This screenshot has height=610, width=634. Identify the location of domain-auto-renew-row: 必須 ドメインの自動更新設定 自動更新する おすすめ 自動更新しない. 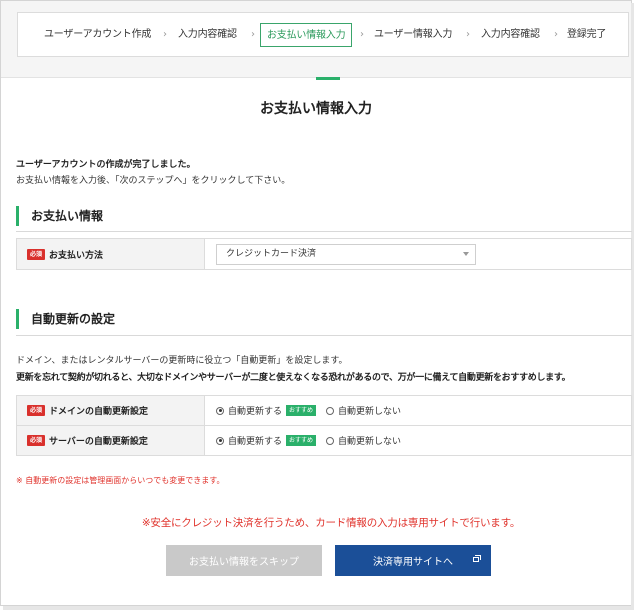
(324, 410).